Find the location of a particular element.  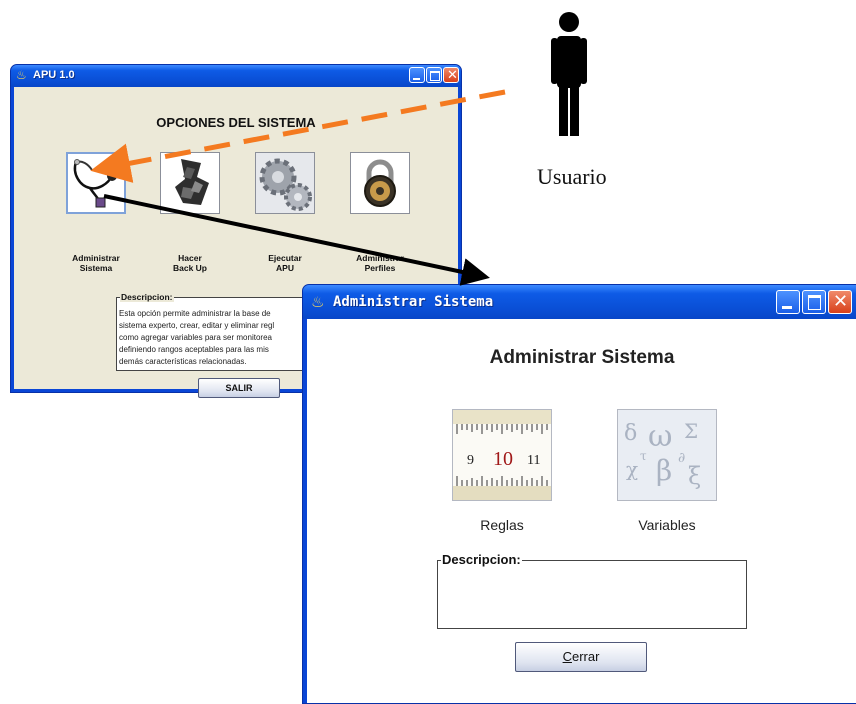

dashed-user-arrow is located at coordinates (298, 136).